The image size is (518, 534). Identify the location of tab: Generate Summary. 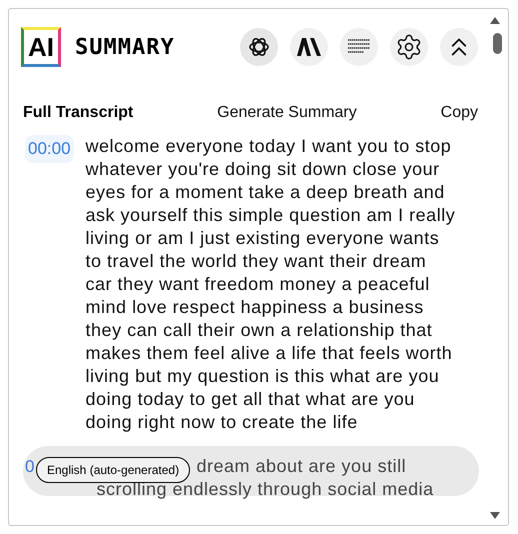
(287, 113).